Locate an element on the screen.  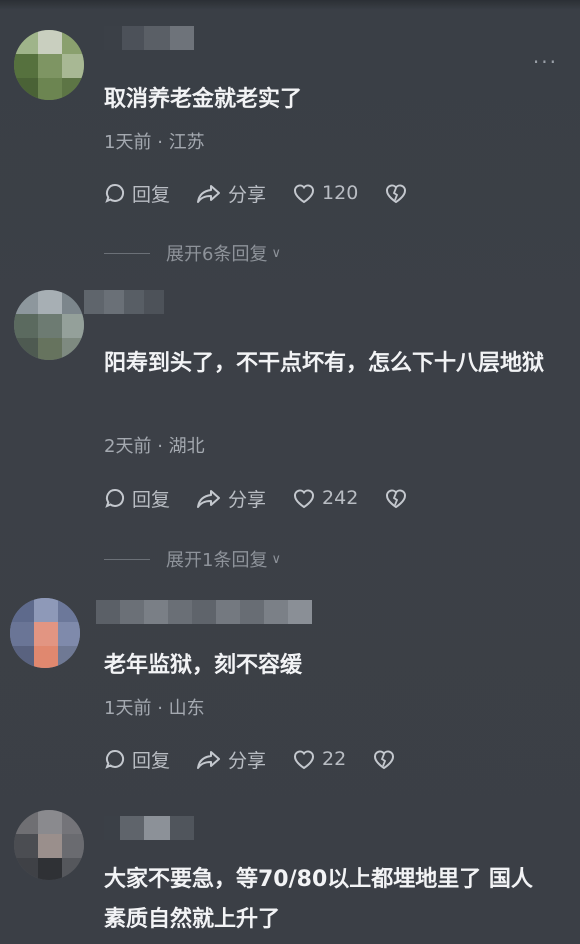
comment-text: 阳寿到头了，不干点坏有，怎么下十八层地狱 is located at coordinates (324, 363).